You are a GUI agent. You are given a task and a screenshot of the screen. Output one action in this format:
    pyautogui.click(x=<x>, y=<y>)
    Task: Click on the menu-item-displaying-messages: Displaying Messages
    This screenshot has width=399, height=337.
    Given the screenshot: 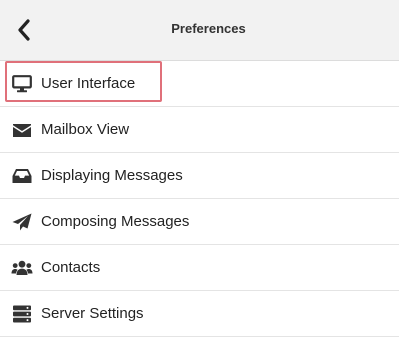 What is the action you would take?
    pyautogui.click(x=199, y=176)
    